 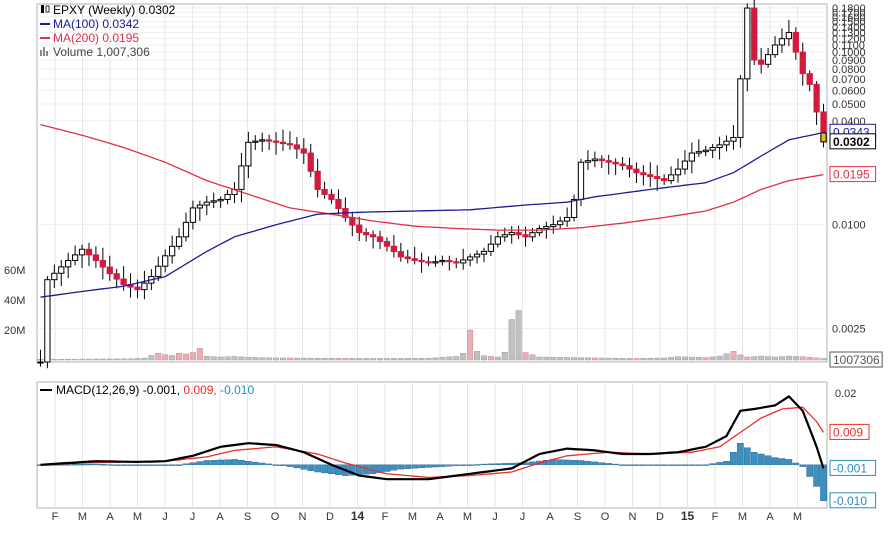 What do you see at coordinates (849, 80) in the screenshot?
I see `y-tick-label: 0.0700` at bounding box center [849, 80].